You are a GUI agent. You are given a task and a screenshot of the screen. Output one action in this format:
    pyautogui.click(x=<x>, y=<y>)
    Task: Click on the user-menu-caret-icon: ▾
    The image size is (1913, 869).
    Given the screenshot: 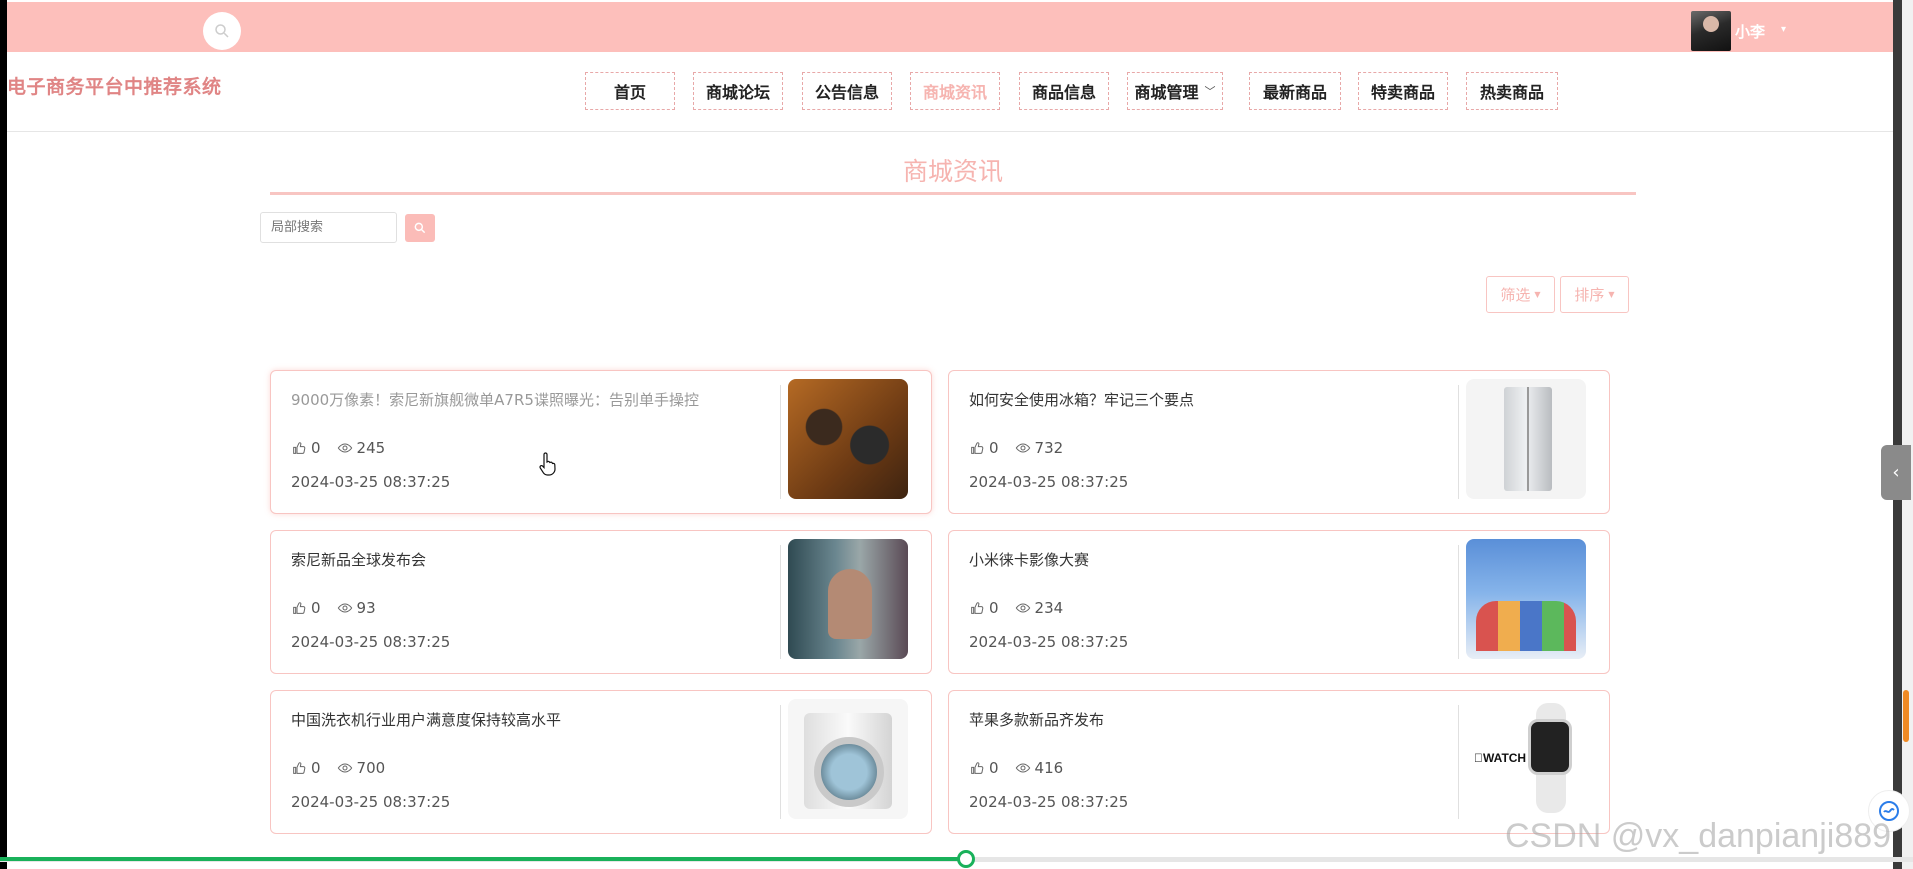 What is the action you would take?
    pyautogui.click(x=1783, y=29)
    